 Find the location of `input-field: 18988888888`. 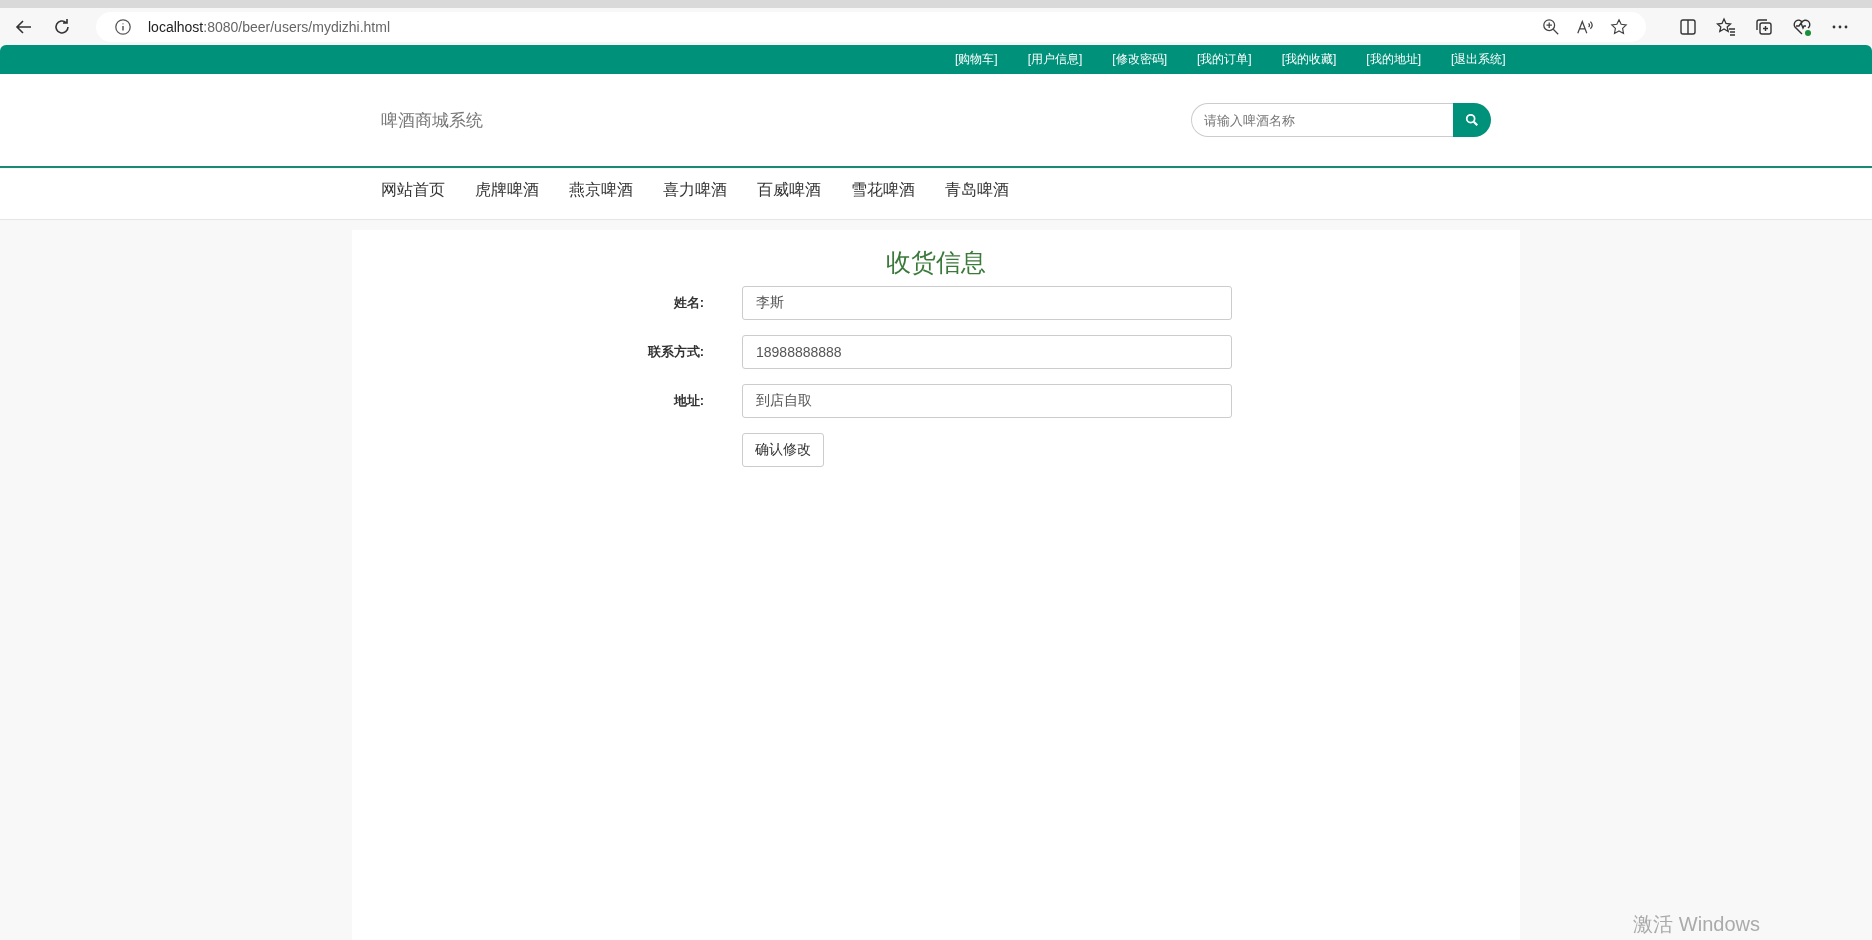

input-field: 18988888888 is located at coordinates (987, 352).